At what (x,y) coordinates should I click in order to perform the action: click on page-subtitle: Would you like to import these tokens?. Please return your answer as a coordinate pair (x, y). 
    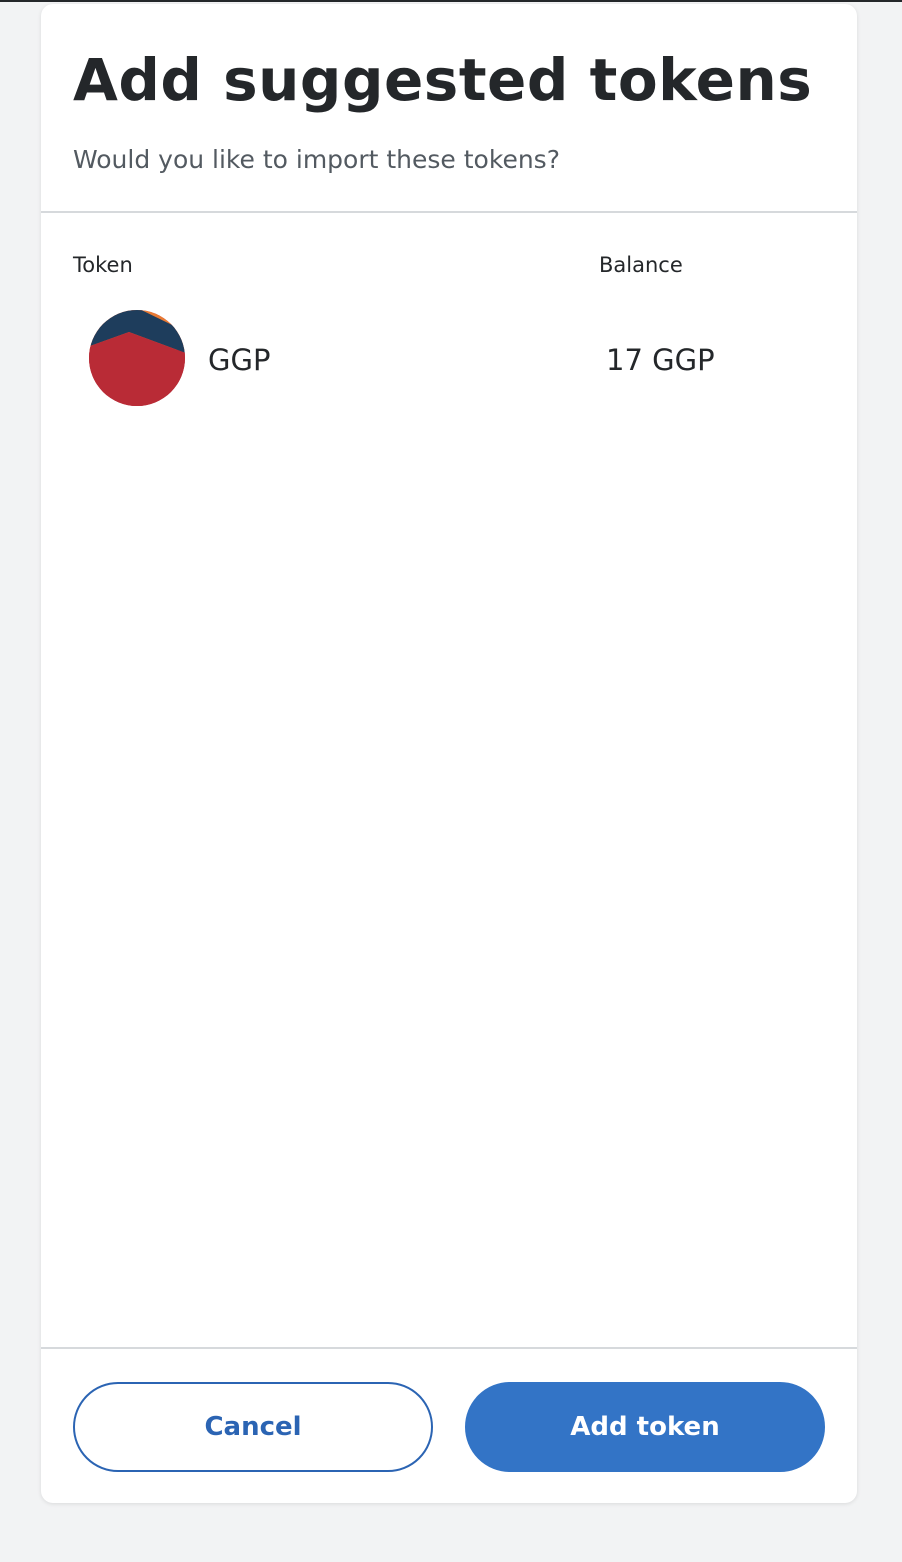
    Looking at the image, I should click on (316, 159).